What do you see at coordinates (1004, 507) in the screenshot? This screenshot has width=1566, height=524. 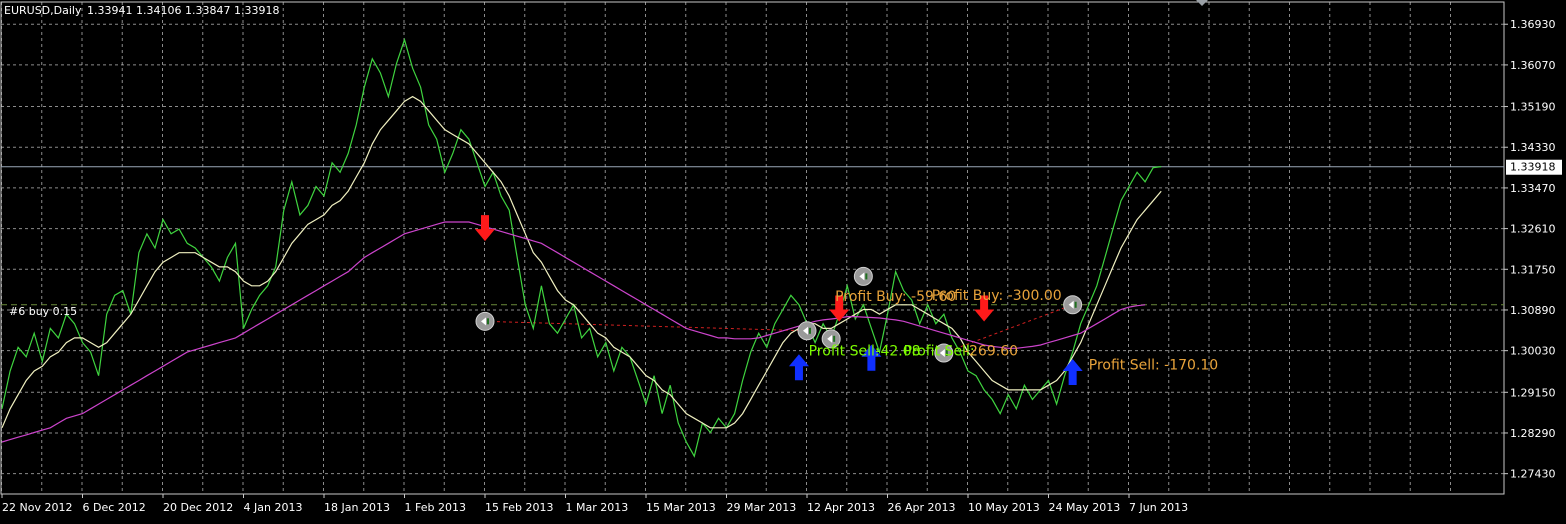 I see `x-tick-label: 10 May 2013` at bounding box center [1004, 507].